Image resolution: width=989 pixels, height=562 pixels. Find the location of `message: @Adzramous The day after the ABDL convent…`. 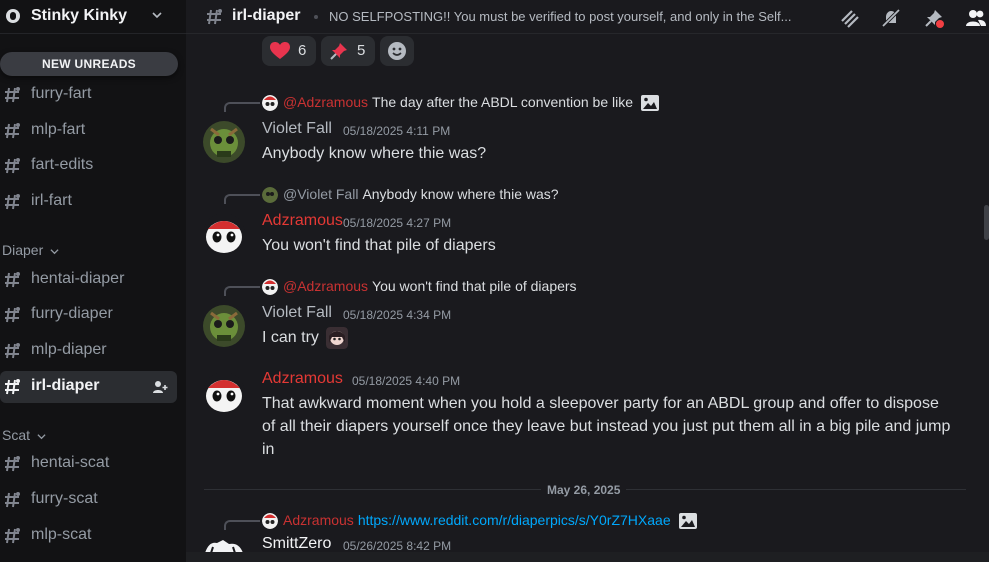

message: @Adzramous The day after the ABDL convent… is located at coordinates (581, 131).